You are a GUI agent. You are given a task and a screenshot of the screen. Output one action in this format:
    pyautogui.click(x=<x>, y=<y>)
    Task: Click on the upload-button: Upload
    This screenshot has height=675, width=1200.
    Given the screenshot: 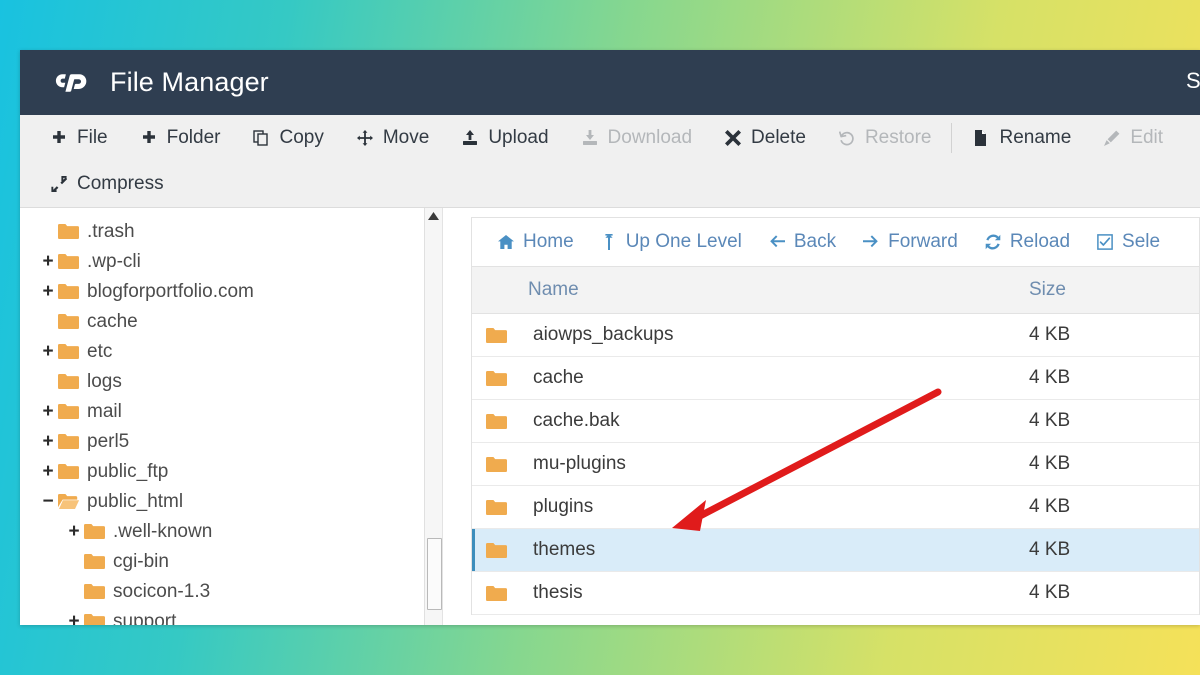 What is the action you would take?
    pyautogui.click(x=504, y=138)
    